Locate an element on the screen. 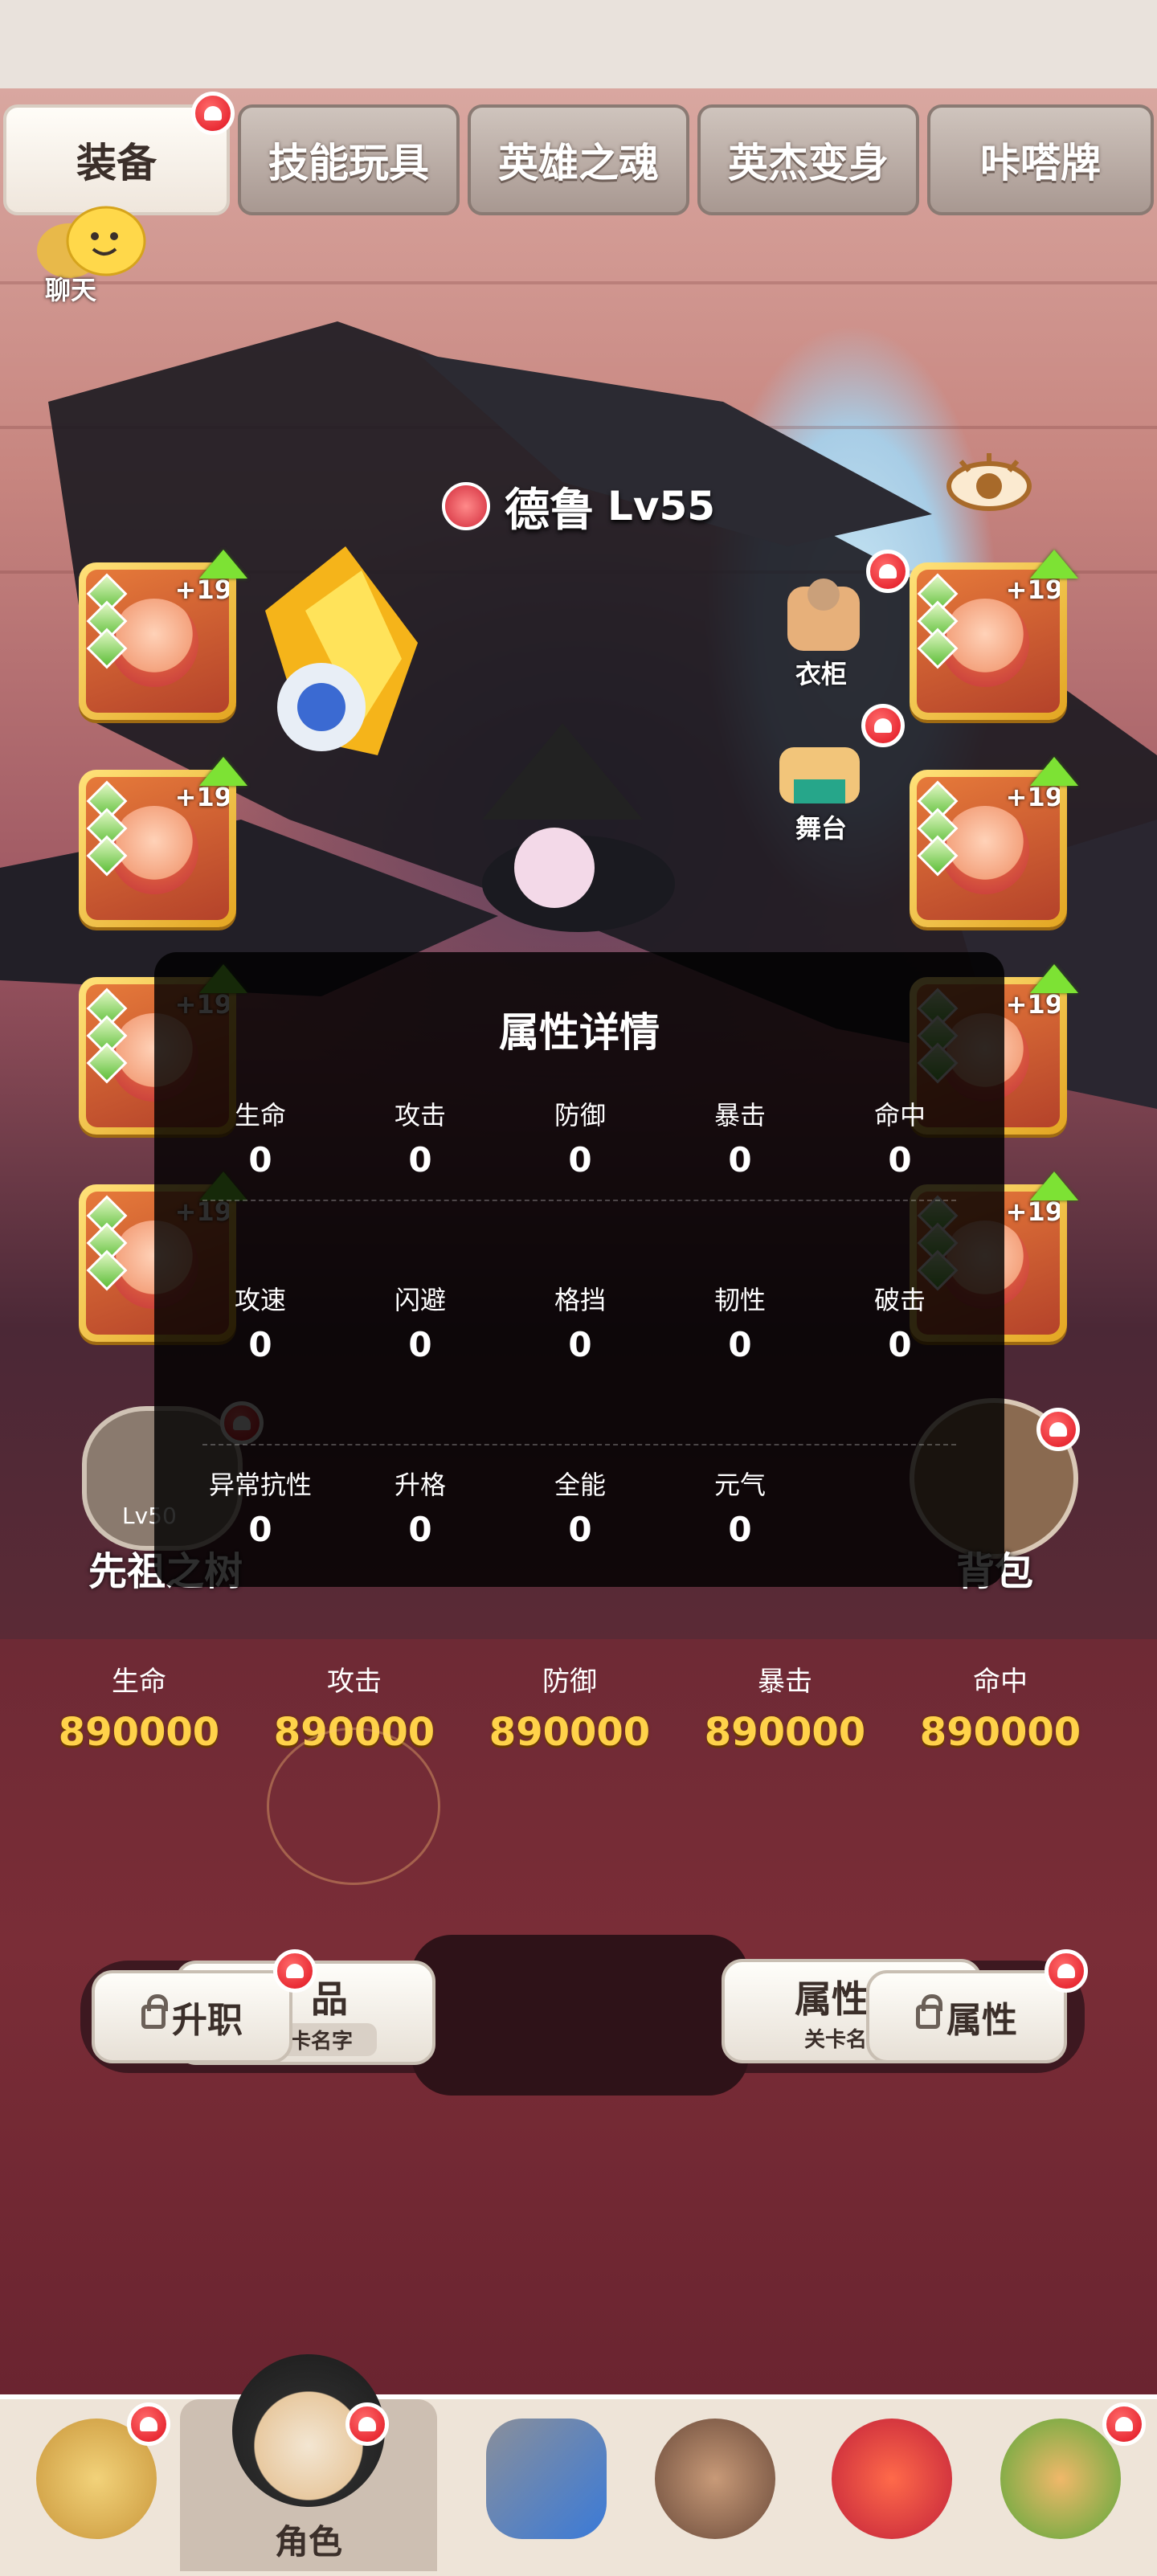  attr-label: 破击 is located at coordinates (899, 1300).